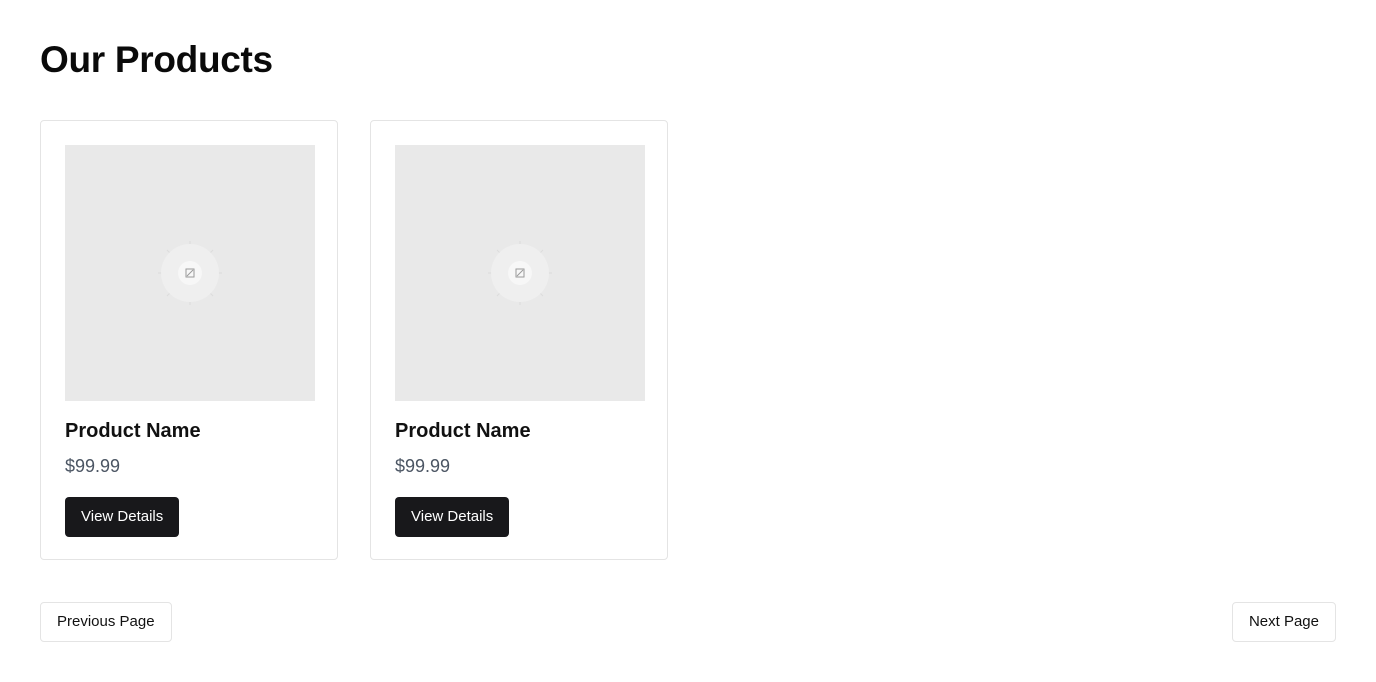  I want to click on next-page-button: Next Page, so click(1283, 622).